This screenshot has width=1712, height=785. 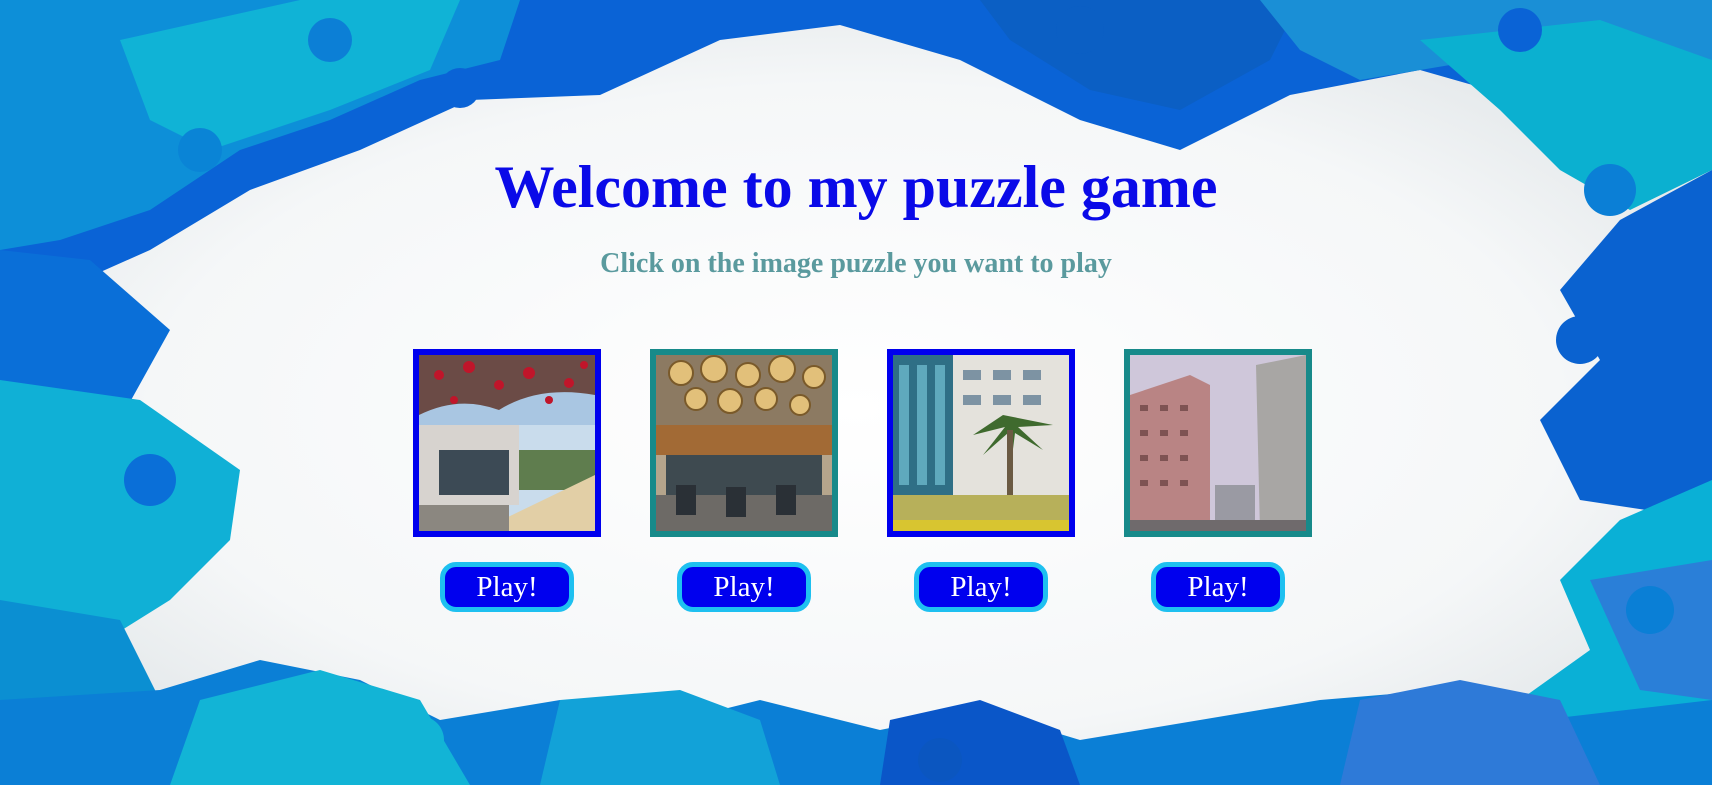 What do you see at coordinates (856, 187) in the screenshot?
I see `page-title: Welcome to my puzzle game` at bounding box center [856, 187].